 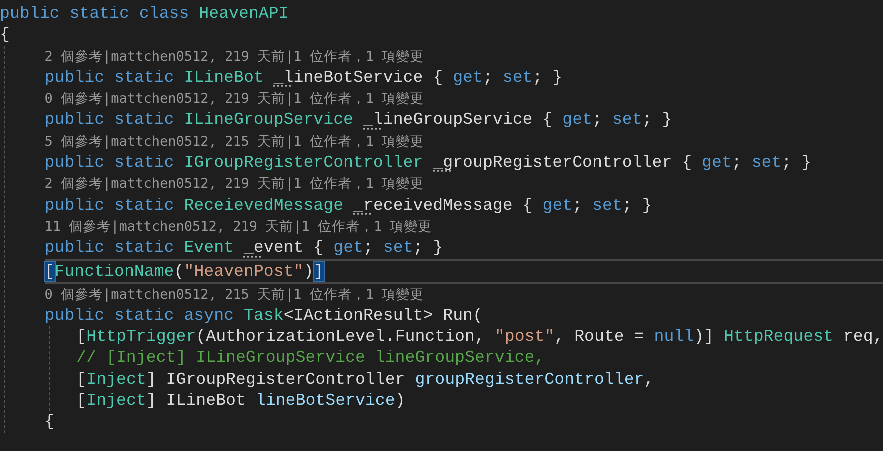 I want to click on codelens-info: 0 個參考|mattchen0512, 219 天前|1 位作者，1 項變更, so click(x=234, y=99).